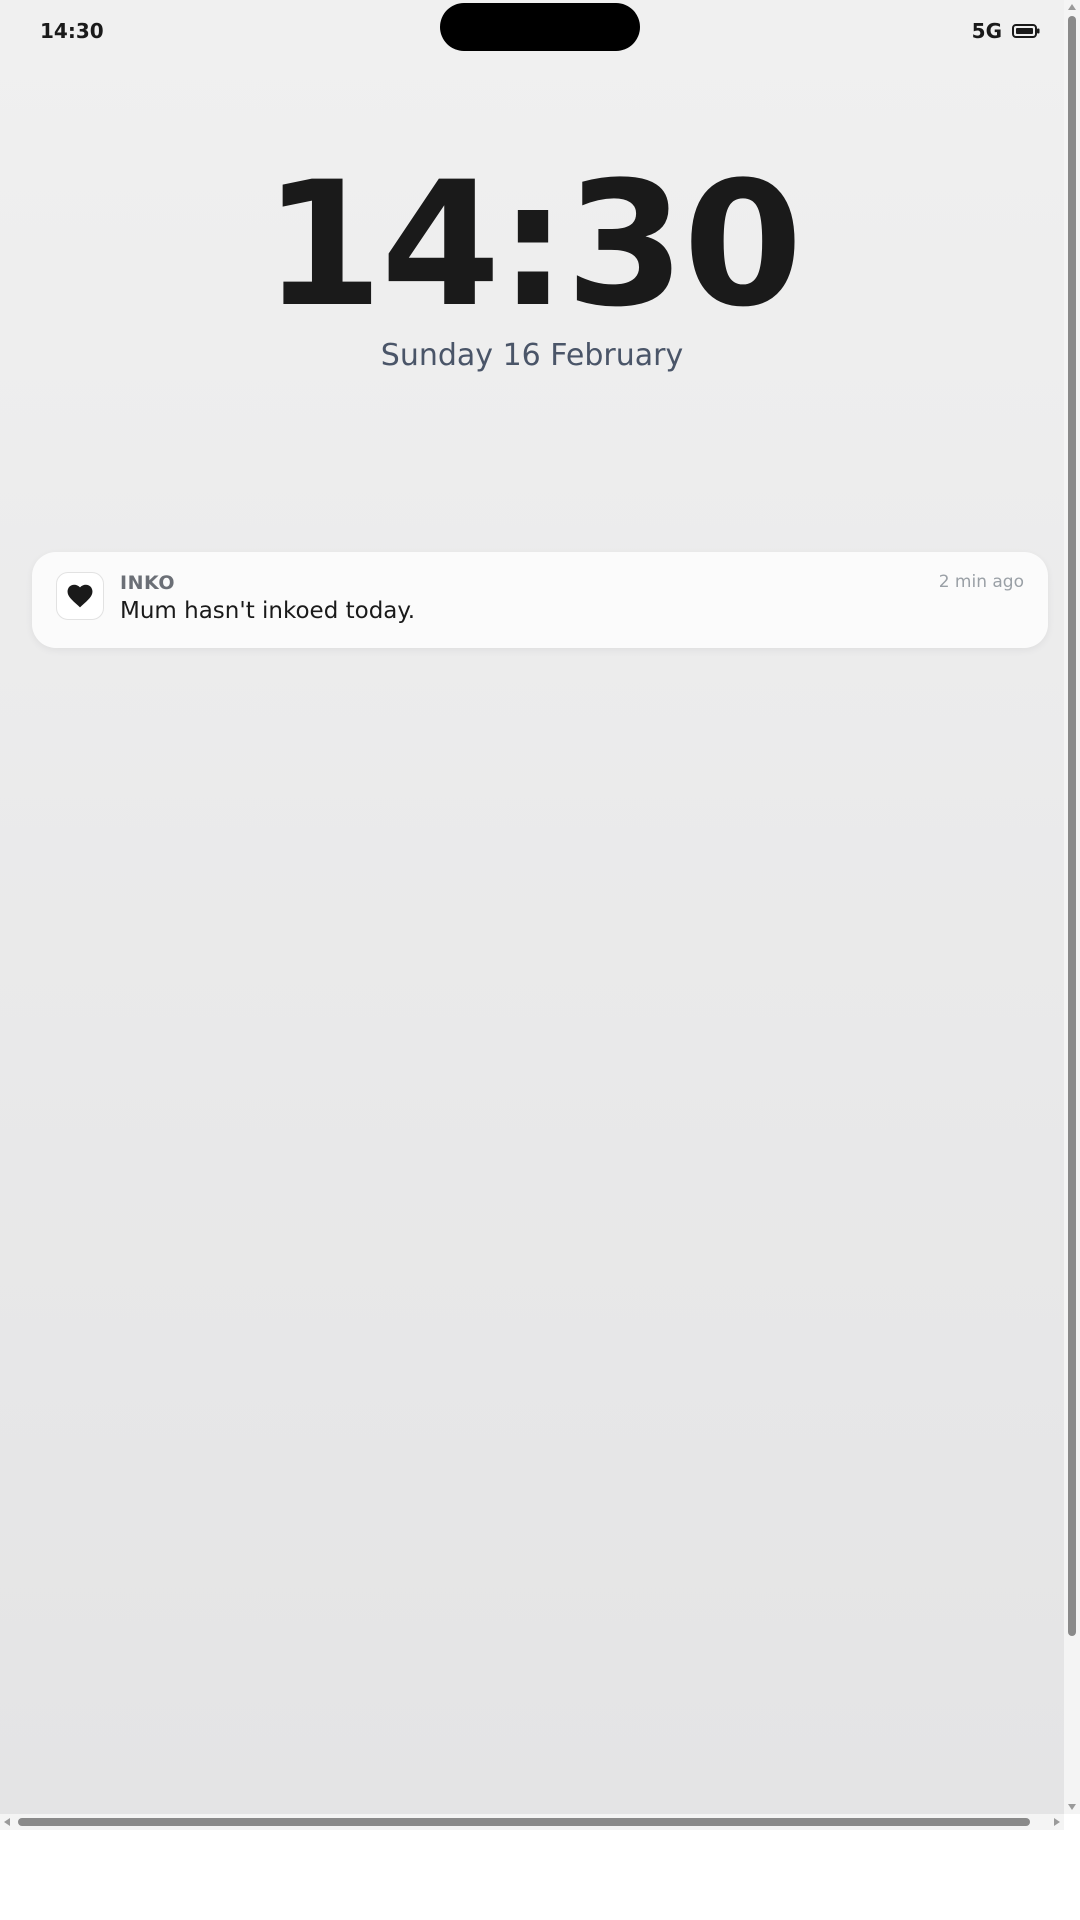 The height and width of the screenshot is (1920, 1080). I want to click on notification-time: 2 min ago, so click(981, 582).